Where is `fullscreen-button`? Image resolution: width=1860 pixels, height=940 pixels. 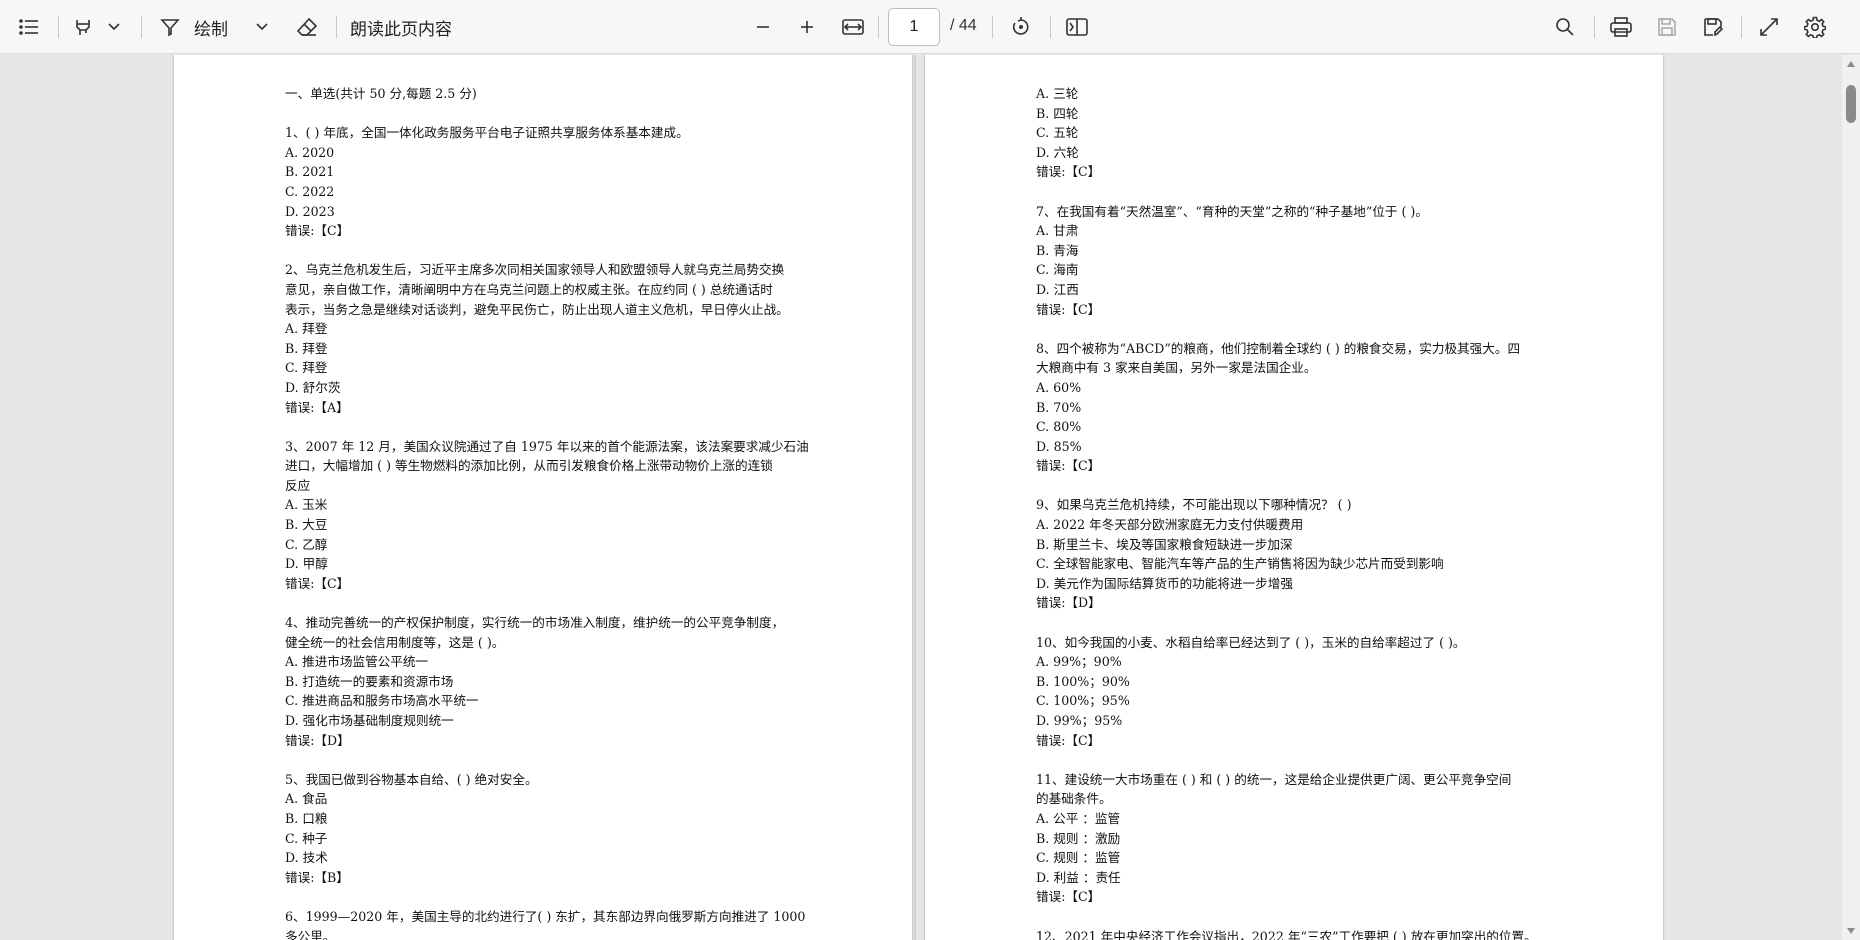
fullscreen-button is located at coordinates (1769, 27).